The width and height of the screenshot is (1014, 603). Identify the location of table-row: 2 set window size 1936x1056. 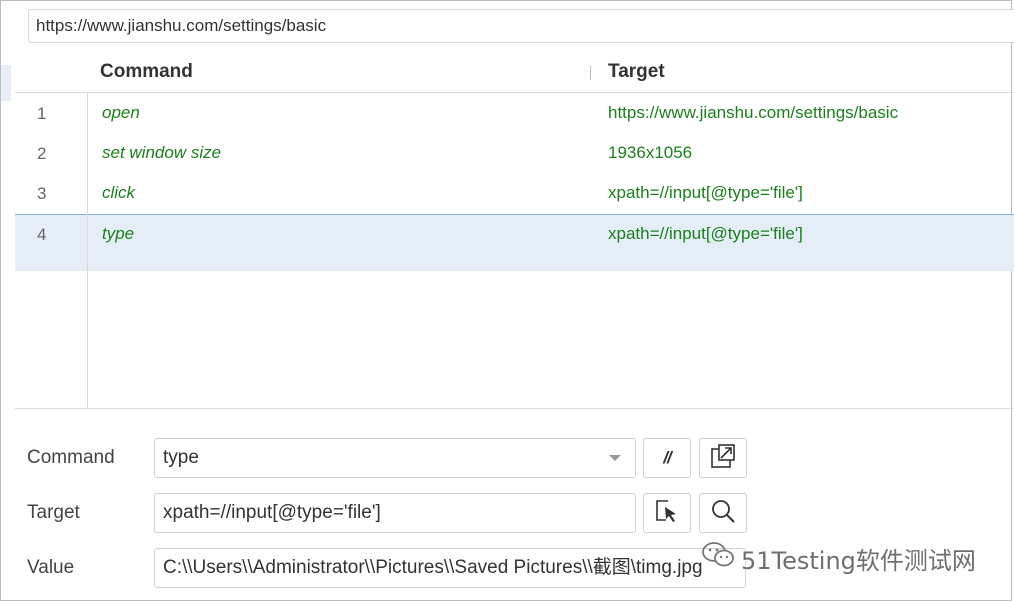
(514, 153).